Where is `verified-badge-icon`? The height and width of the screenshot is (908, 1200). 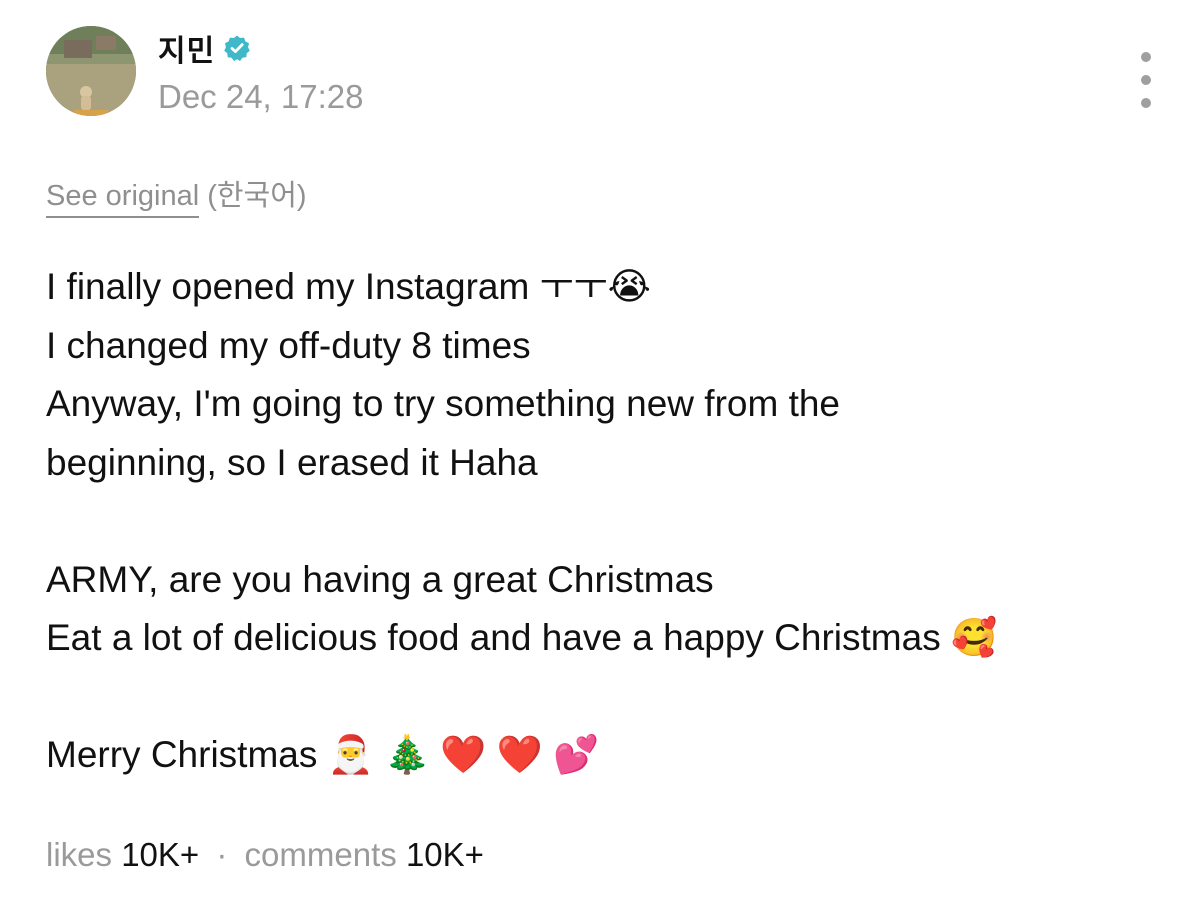 verified-badge-icon is located at coordinates (237, 48).